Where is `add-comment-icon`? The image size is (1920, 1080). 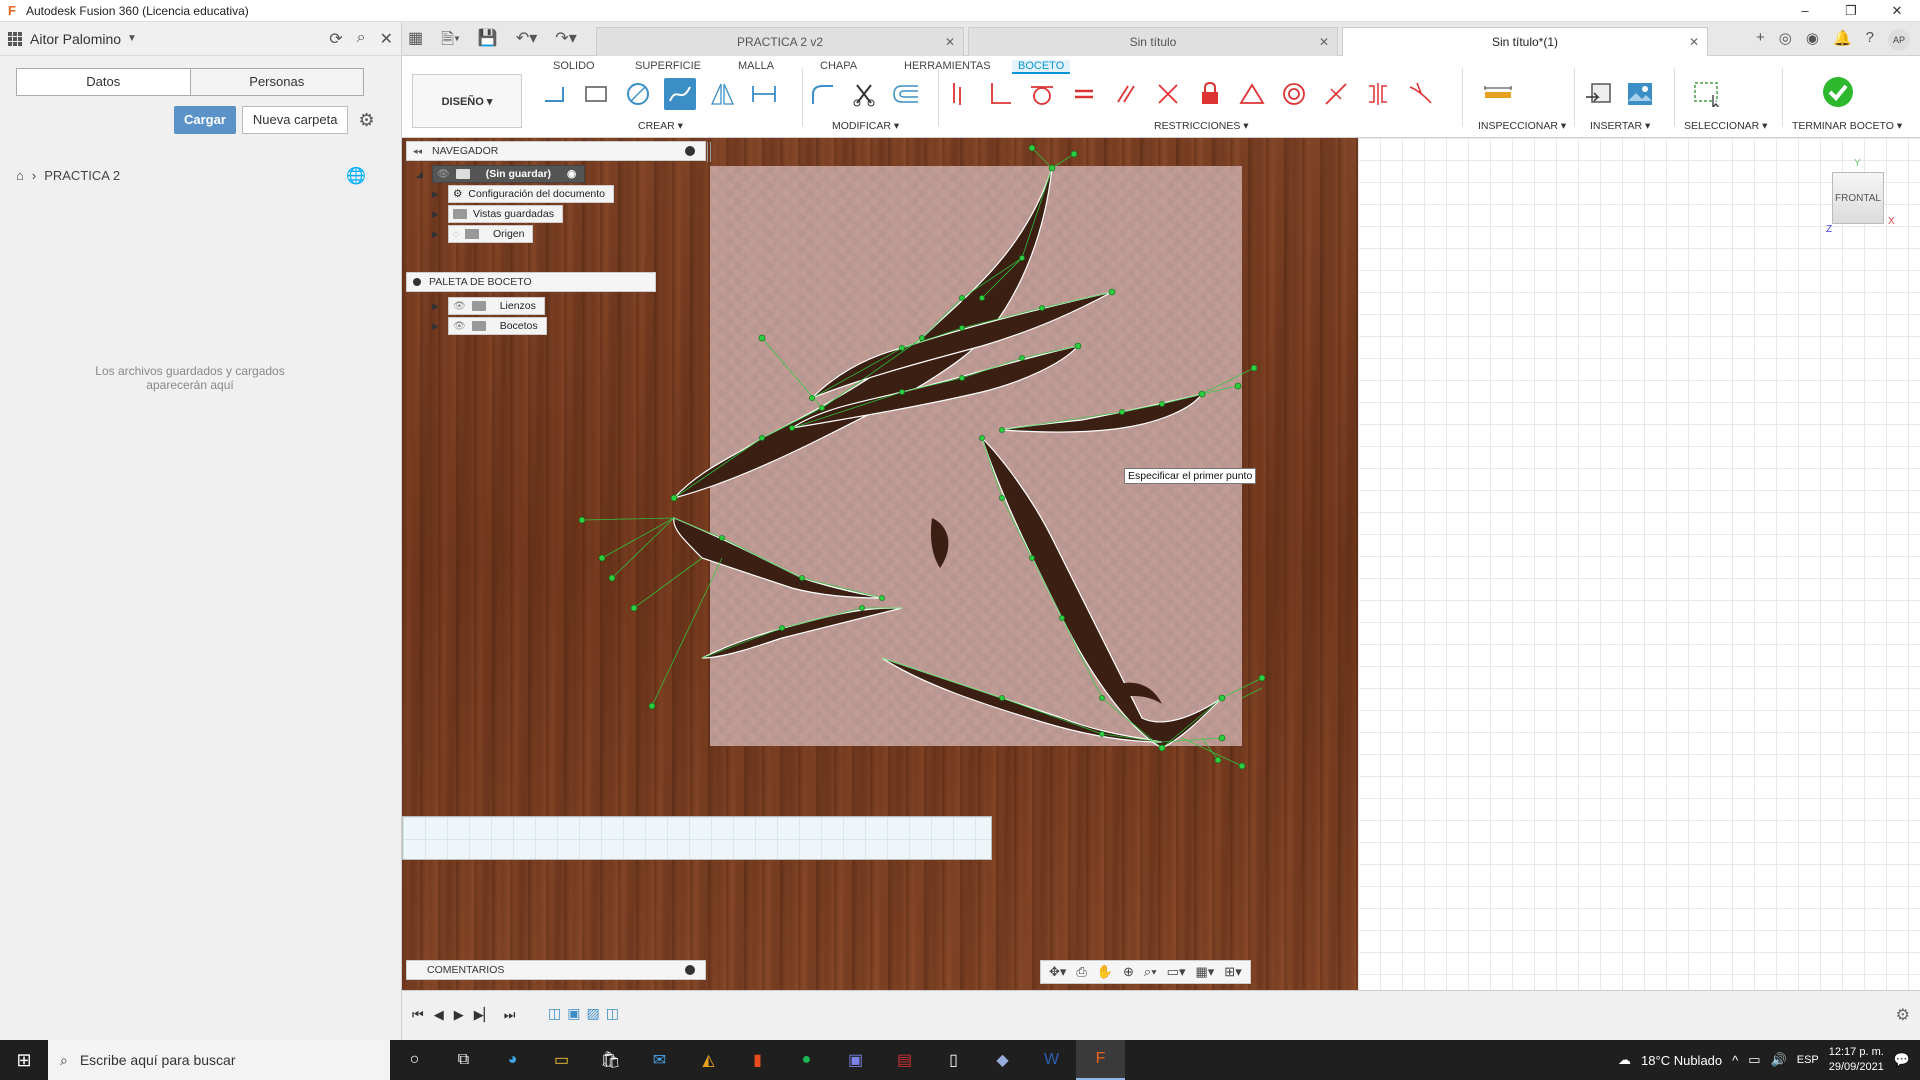 add-comment-icon is located at coordinates (690, 970).